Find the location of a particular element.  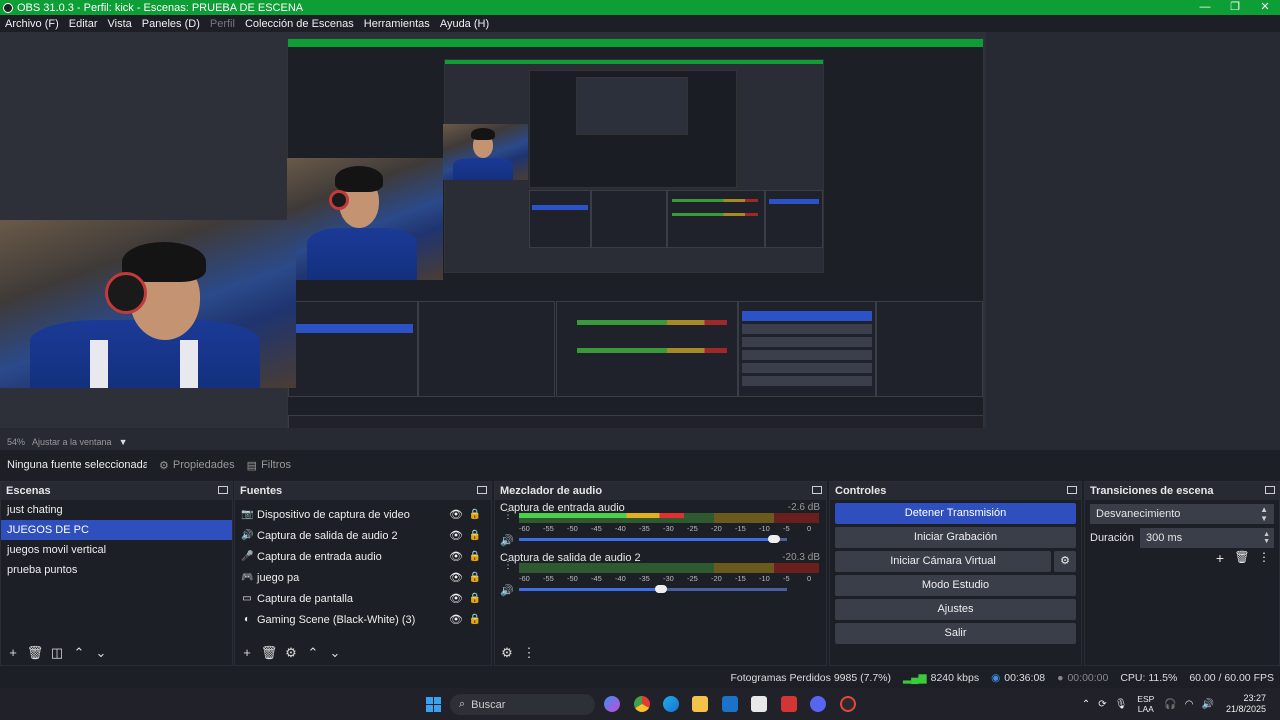

copilot-icon is located at coordinates (612, 704).